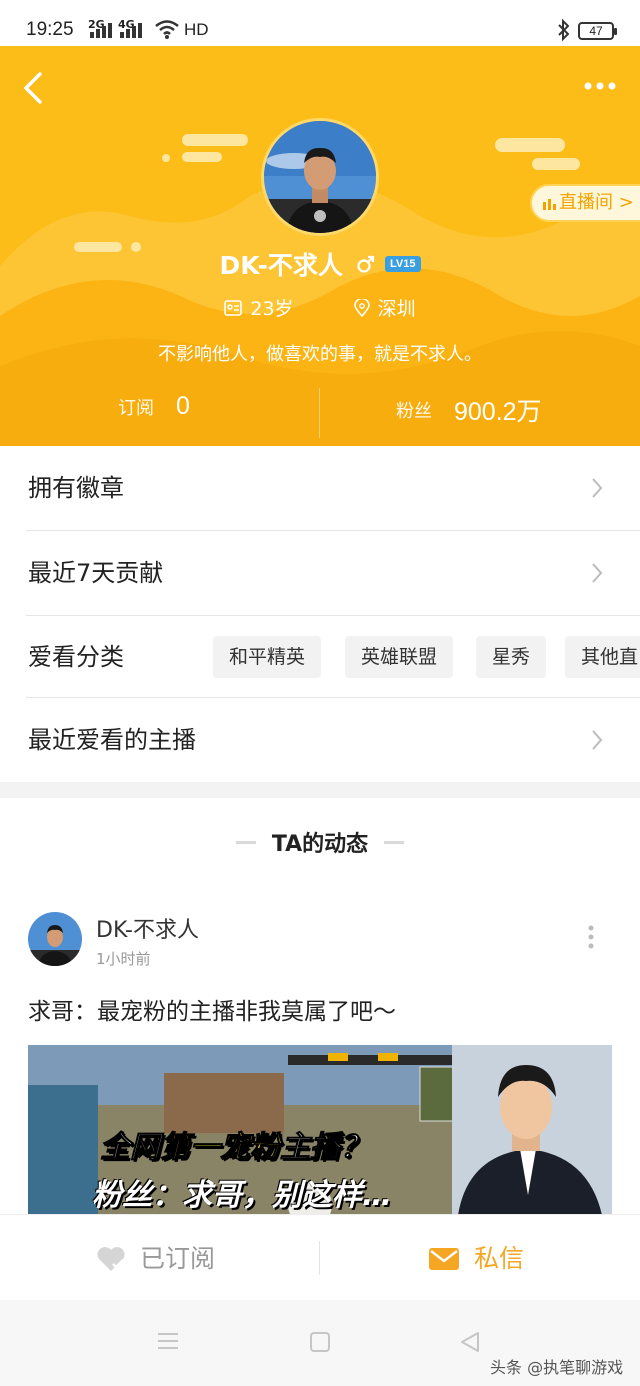 The width and height of the screenshot is (640, 1386). Describe the element at coordinates (112, 740) in the screenshot. I see `recent-anchors-label: 最近爱看的主播` at that location.